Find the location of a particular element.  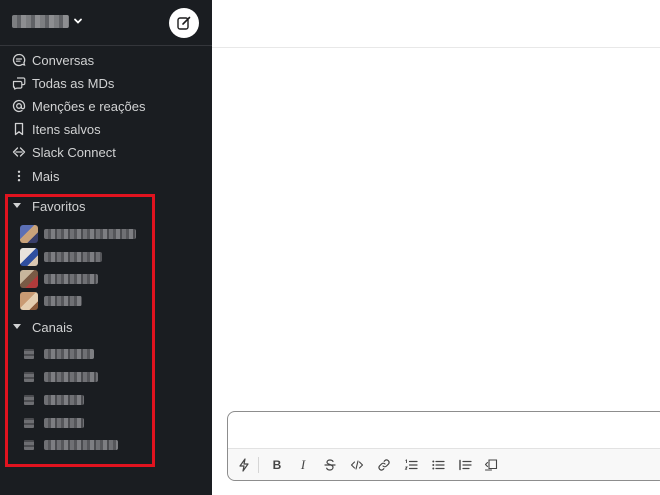

nav-item-slack-connect: Slack Connect is located at coordinates (106, 153).